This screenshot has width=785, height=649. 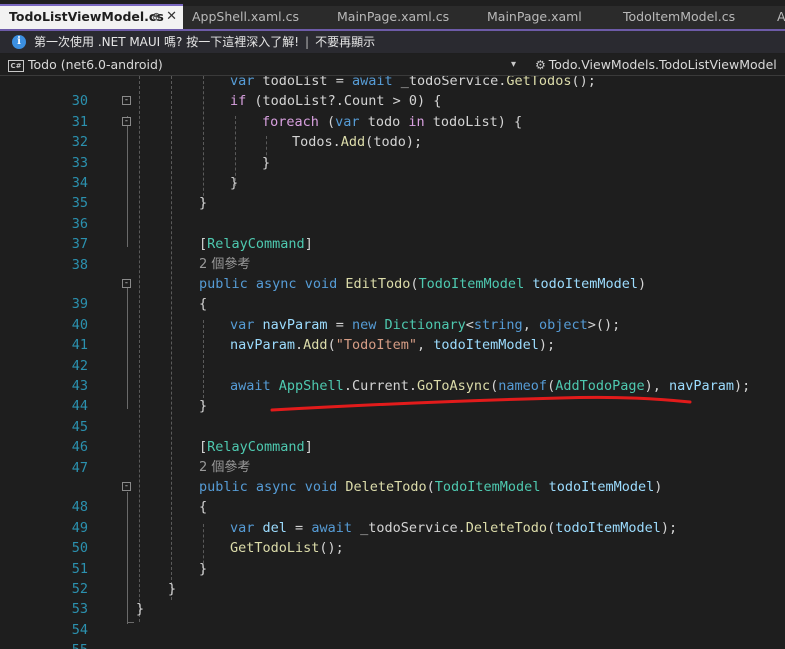 I want to click on code-line: 53 }, so click(x=392, y=598).